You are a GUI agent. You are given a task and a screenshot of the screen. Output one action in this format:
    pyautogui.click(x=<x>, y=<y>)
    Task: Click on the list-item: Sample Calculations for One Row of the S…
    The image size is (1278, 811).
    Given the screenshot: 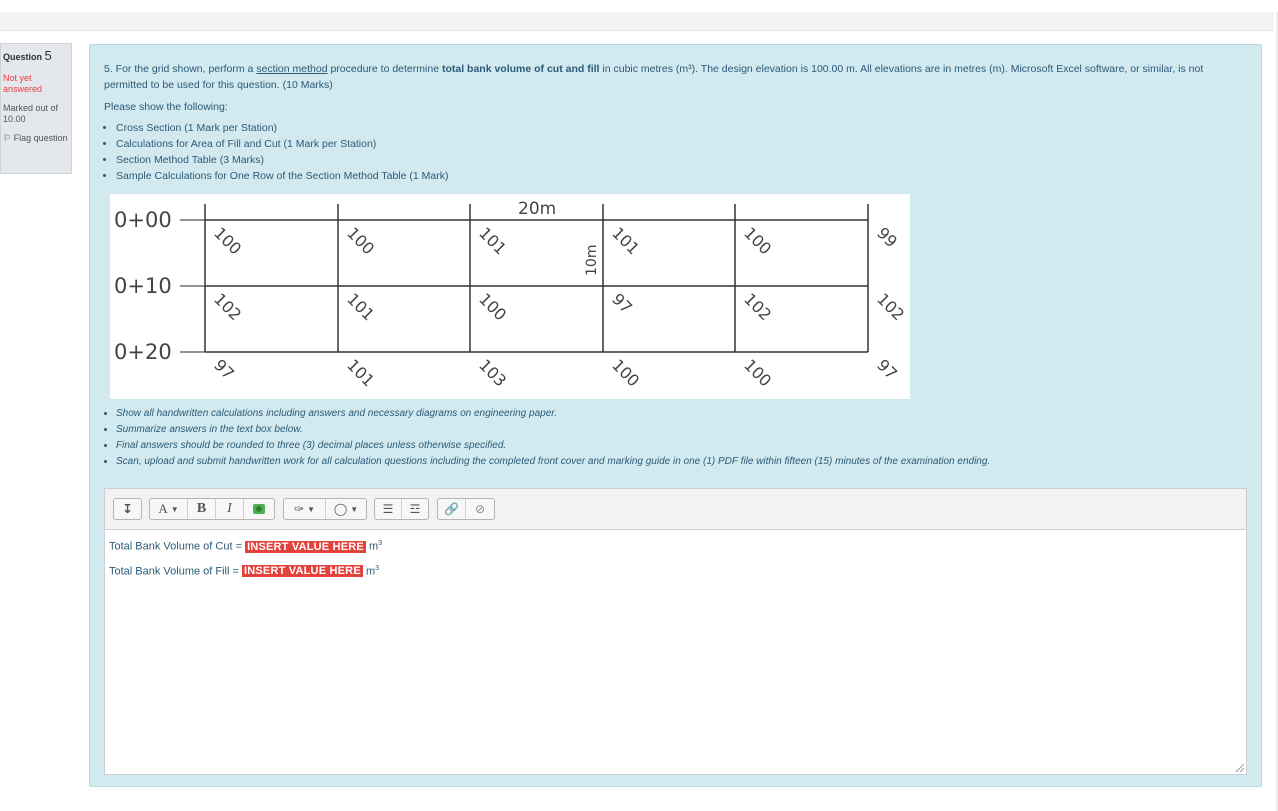 What is the action you would take?
    pyautogui.click(x=675, y=176)
    